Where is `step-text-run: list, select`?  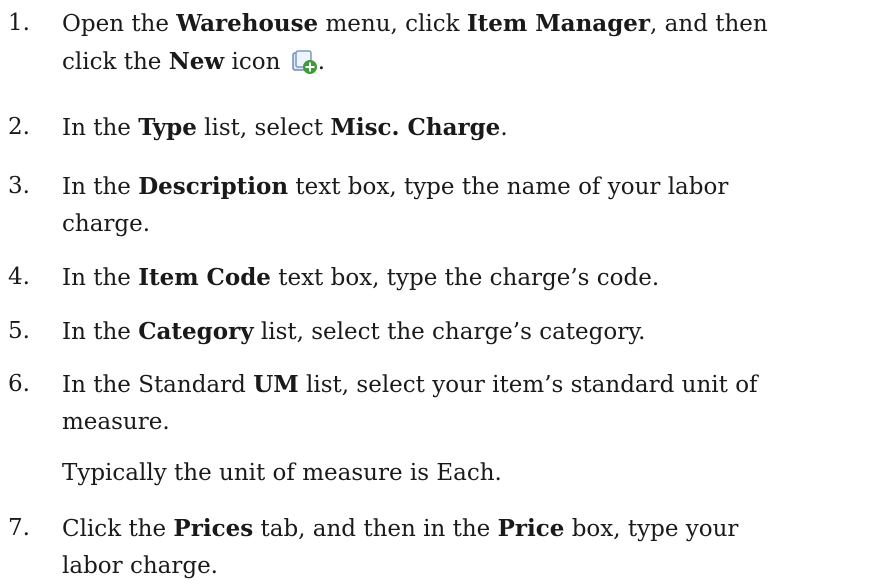
step-text-run: list, select is located at coordinates (263, 128).